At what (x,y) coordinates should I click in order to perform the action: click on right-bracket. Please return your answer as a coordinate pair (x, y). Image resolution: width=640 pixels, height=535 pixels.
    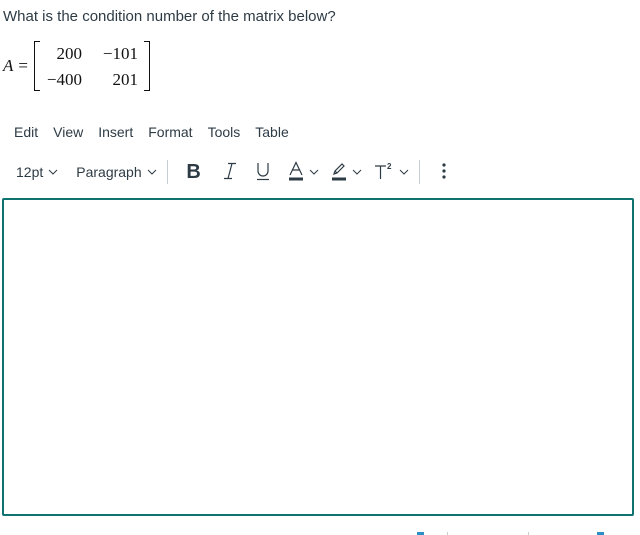
    Looking at the image, I should click on (146, 66).